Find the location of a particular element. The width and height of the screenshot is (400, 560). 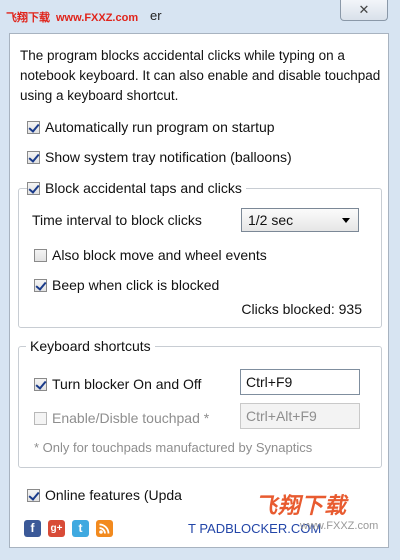

chevron-down-icon is located at coordinates (346, 220).